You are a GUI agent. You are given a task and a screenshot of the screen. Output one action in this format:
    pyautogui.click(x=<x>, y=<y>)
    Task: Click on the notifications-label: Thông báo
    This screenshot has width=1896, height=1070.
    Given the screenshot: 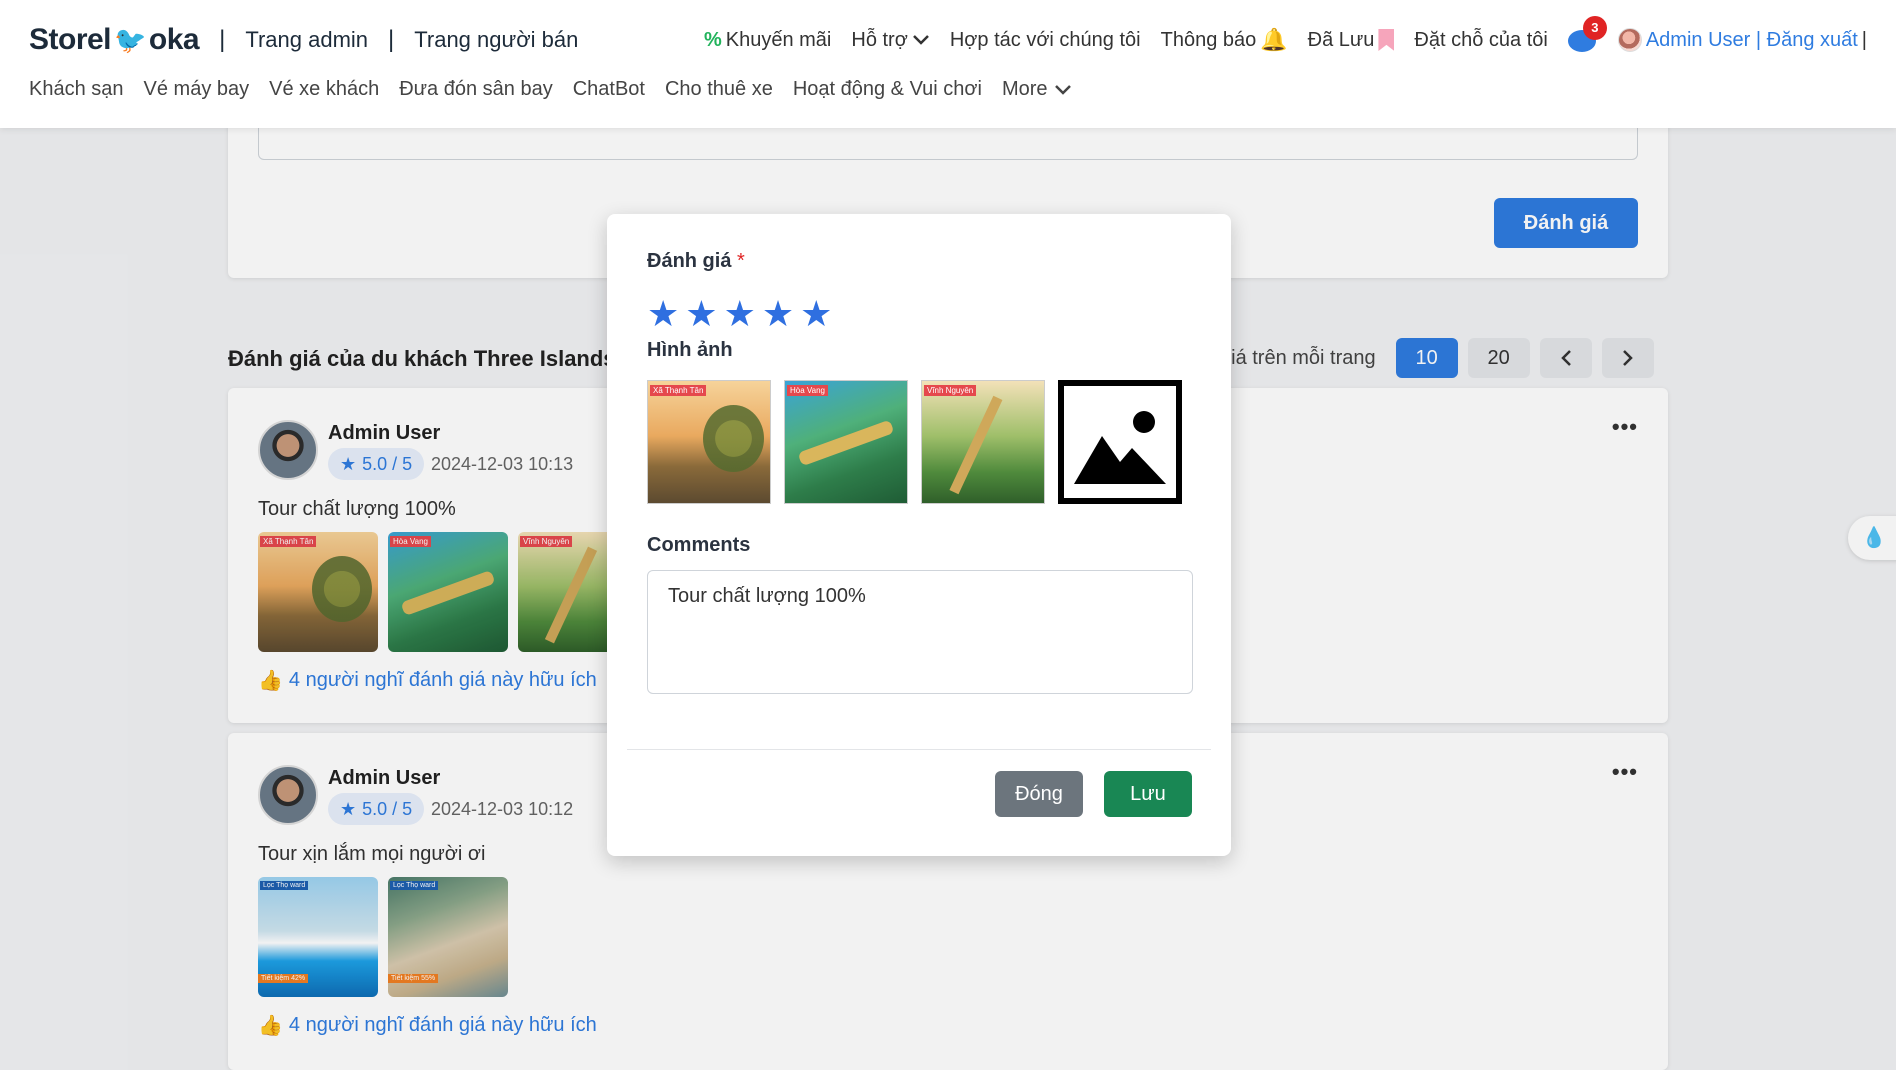 What is the action you would take?
    pyautogui.click(x=1208, y=39)
    